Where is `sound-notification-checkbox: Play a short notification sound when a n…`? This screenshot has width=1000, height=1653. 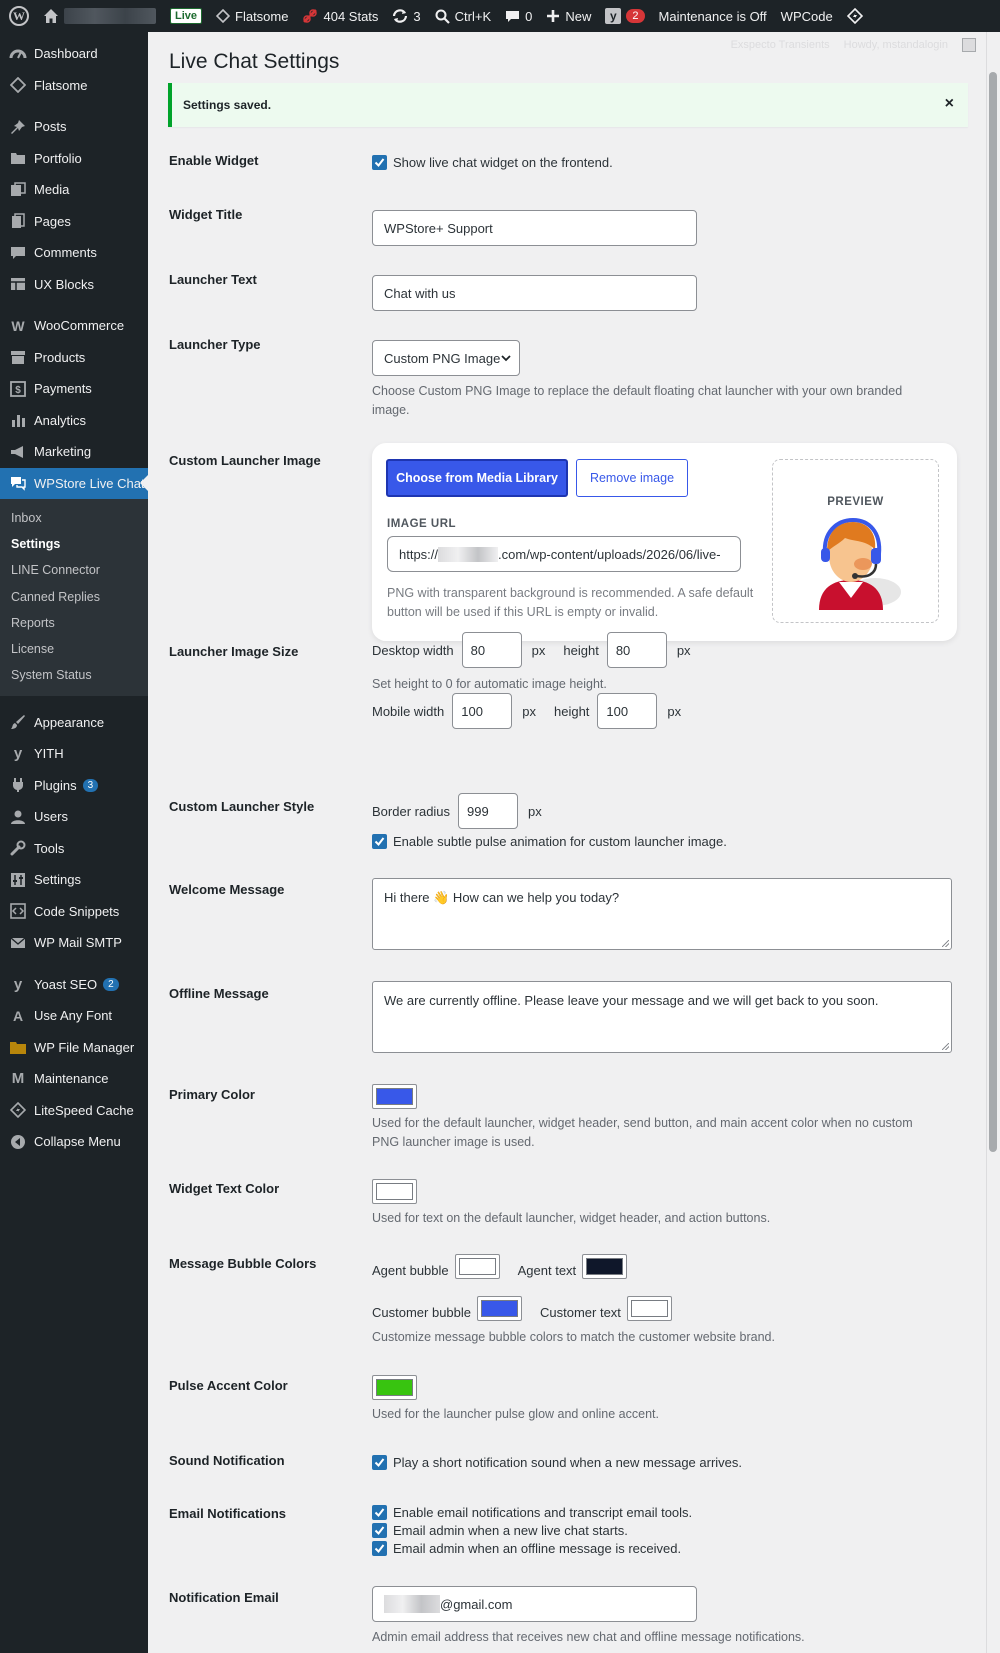 sound-notification-checkbox: Play a short notification sound when a n… is located at coordinates (557, 1462).